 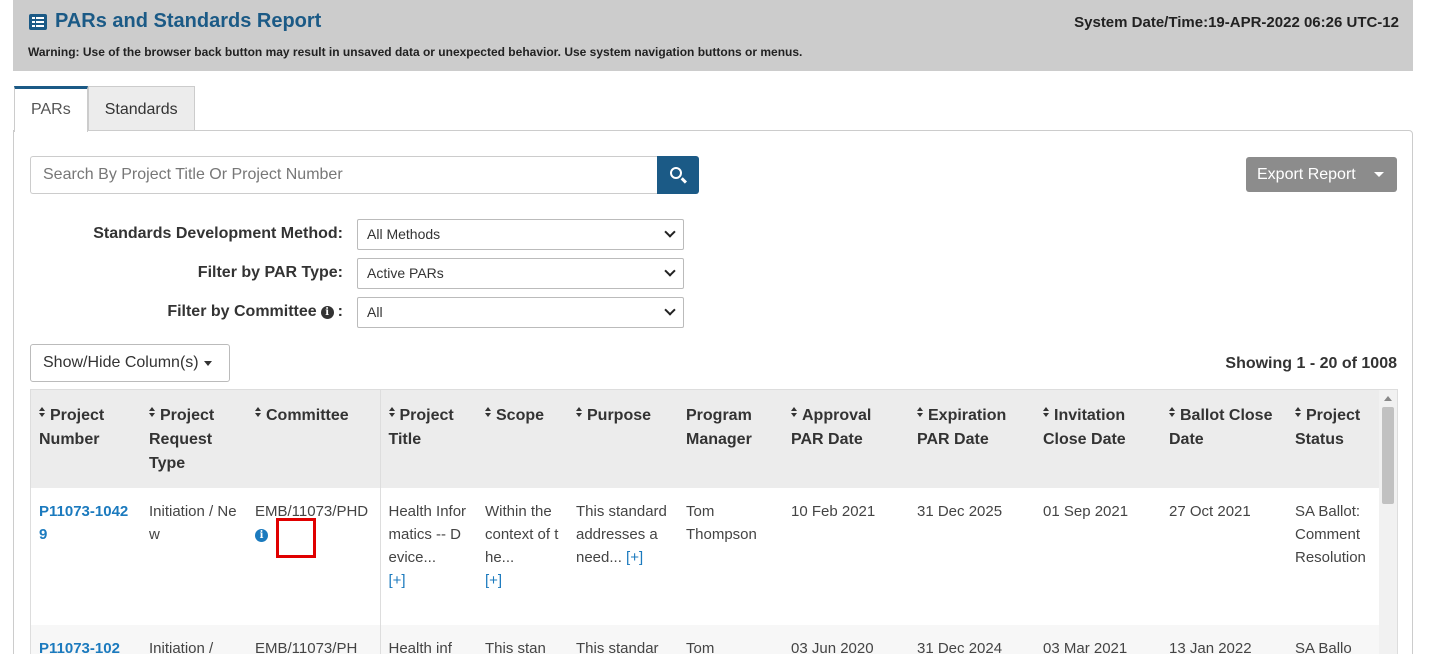 I want to click on expand-title-link: [+], so click(x=397, y=580).